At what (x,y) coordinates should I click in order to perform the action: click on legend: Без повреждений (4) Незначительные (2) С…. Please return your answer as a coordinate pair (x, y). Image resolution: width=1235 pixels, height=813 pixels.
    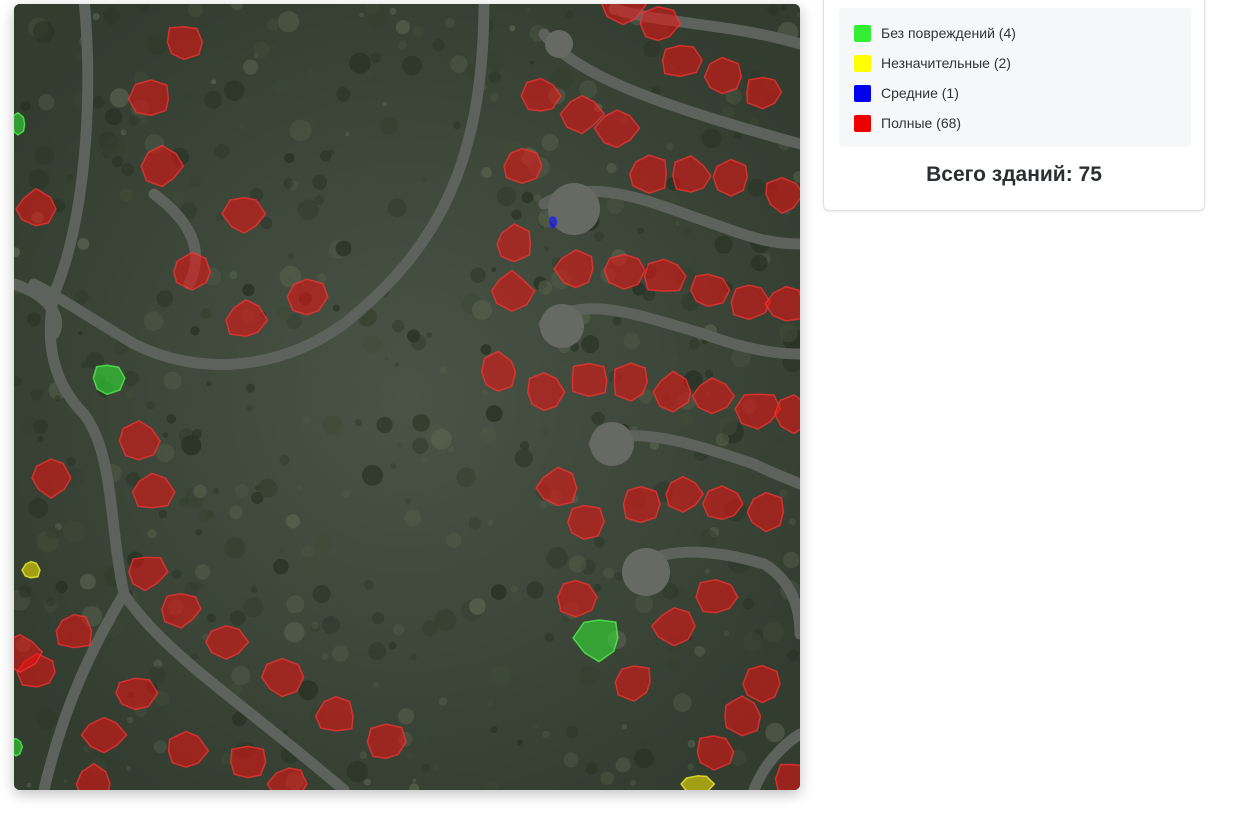
    Looking at the image, I should click on (1015, 77).